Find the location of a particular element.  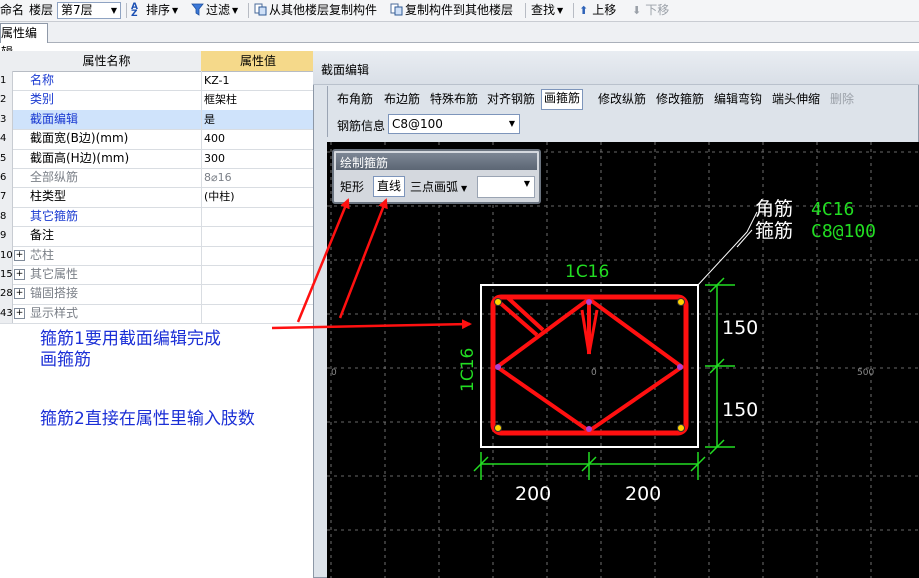

rebar-info-select: C8@100 ▼ is located at coordinates (454, 124).